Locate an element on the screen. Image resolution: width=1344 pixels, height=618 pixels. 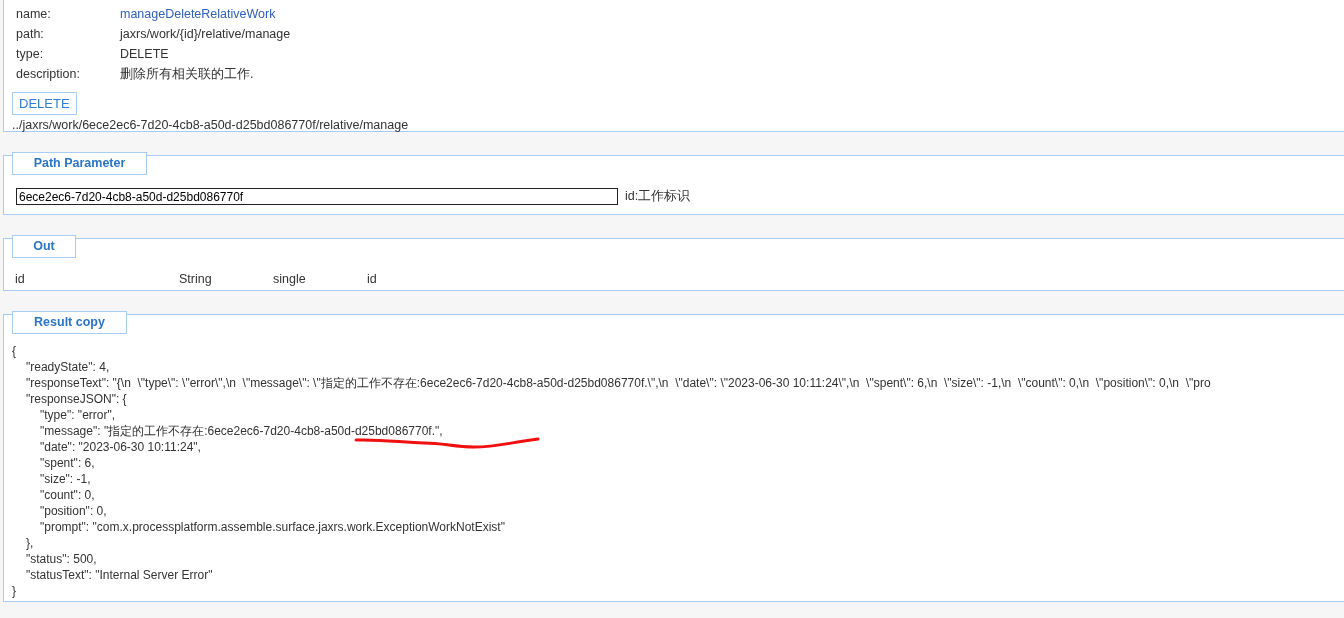
field-label: type: is located at coordinates (30, 54).